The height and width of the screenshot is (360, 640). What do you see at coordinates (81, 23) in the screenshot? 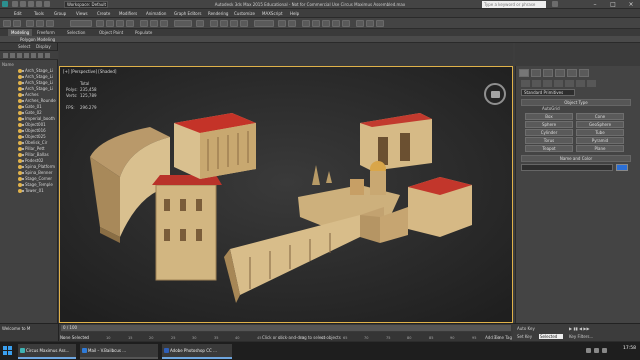
I see `selection-filter-dropdown` at bounding box center [81, 23].